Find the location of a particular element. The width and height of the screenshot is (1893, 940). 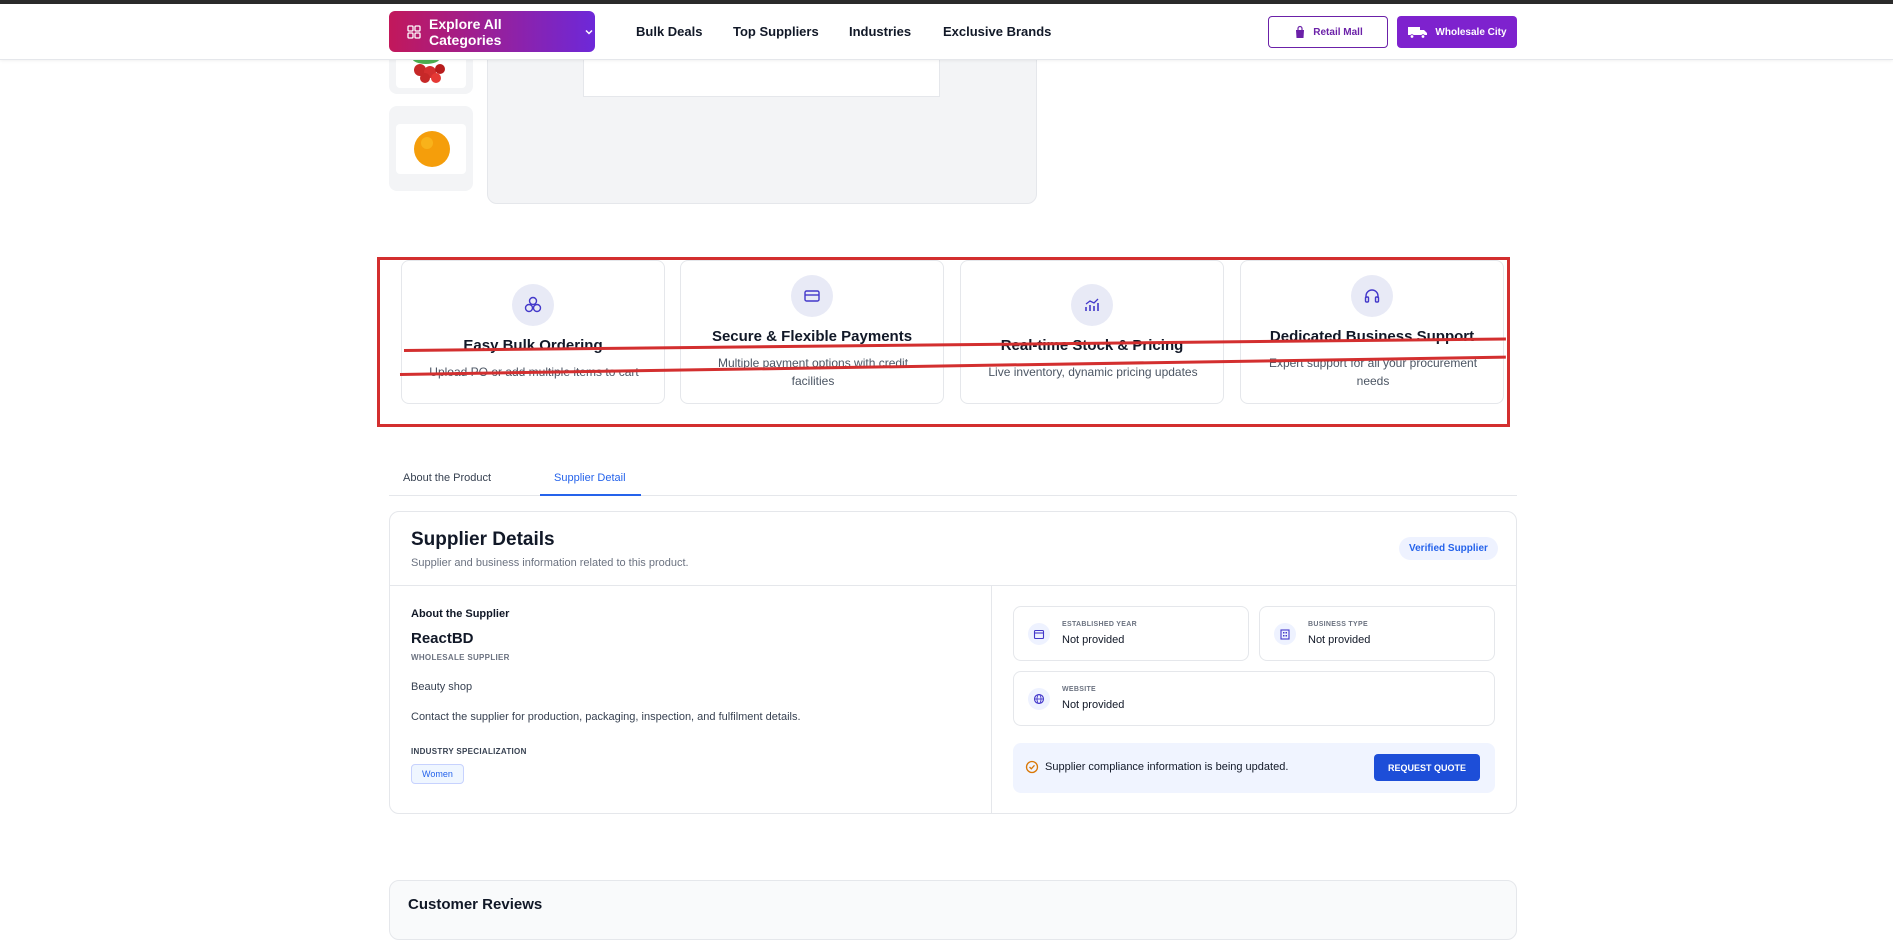

industry-tag: Women is located at coordinates (437, 774).